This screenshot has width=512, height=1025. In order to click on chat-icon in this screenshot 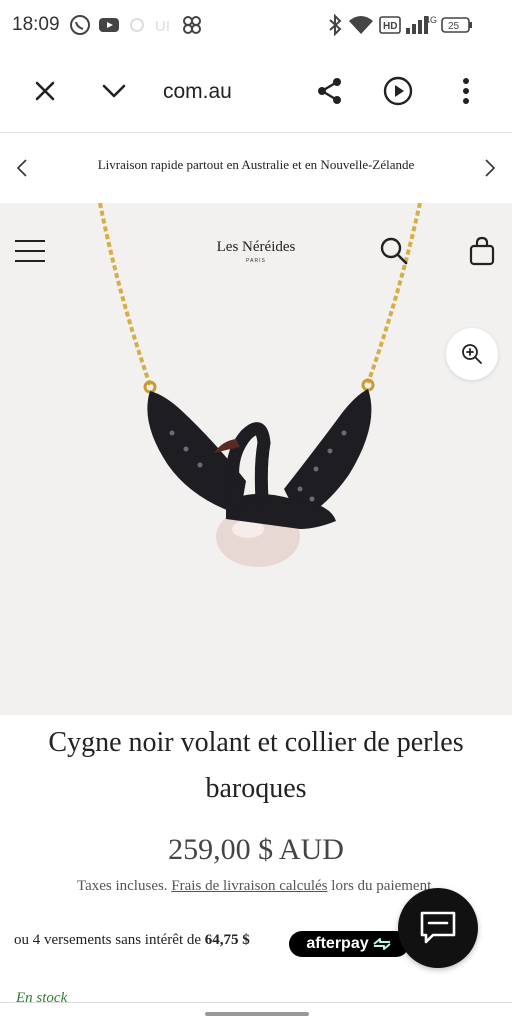, I will do `click(438, 927)`.